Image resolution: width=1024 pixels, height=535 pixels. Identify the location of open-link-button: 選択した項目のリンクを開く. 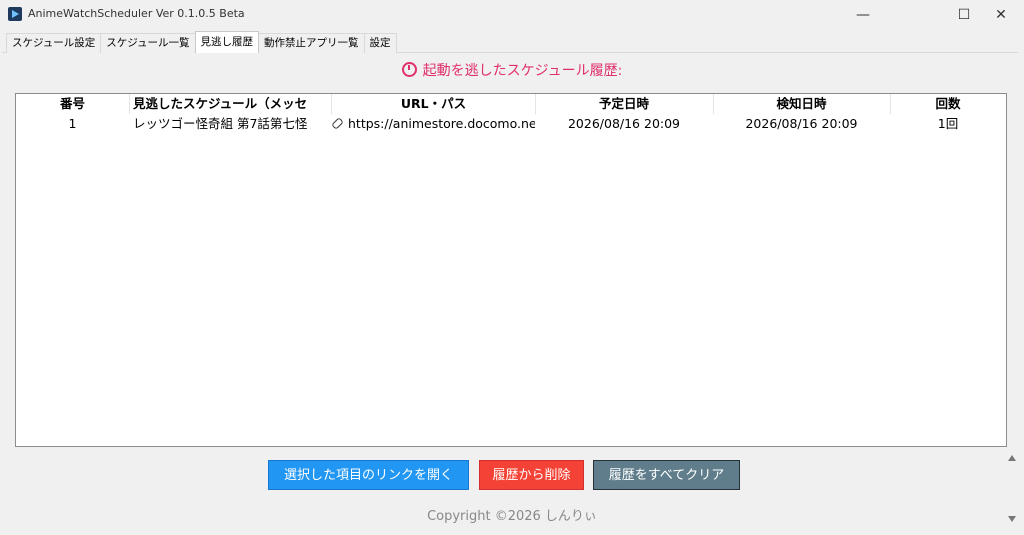
(368, 475).